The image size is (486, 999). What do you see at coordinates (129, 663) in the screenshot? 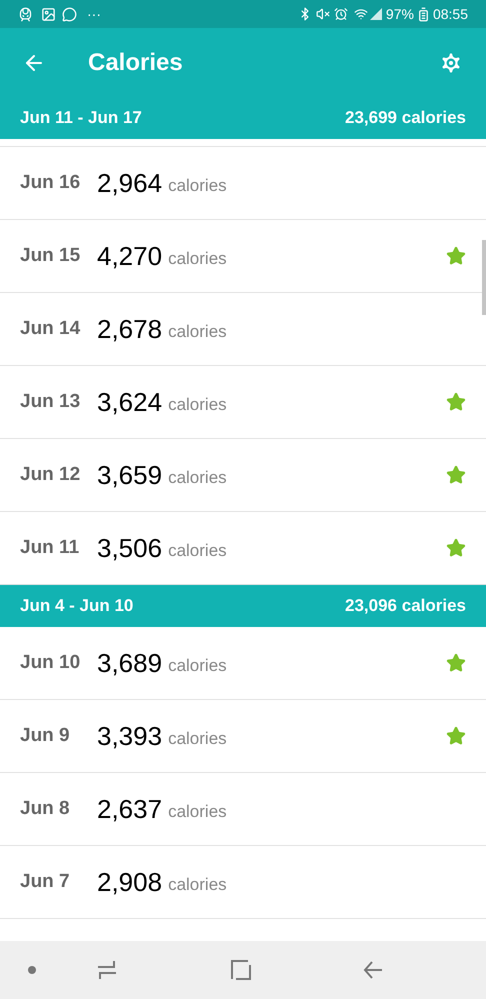
I see `calorie-value: 3,689` at bounding box center [129, 663].